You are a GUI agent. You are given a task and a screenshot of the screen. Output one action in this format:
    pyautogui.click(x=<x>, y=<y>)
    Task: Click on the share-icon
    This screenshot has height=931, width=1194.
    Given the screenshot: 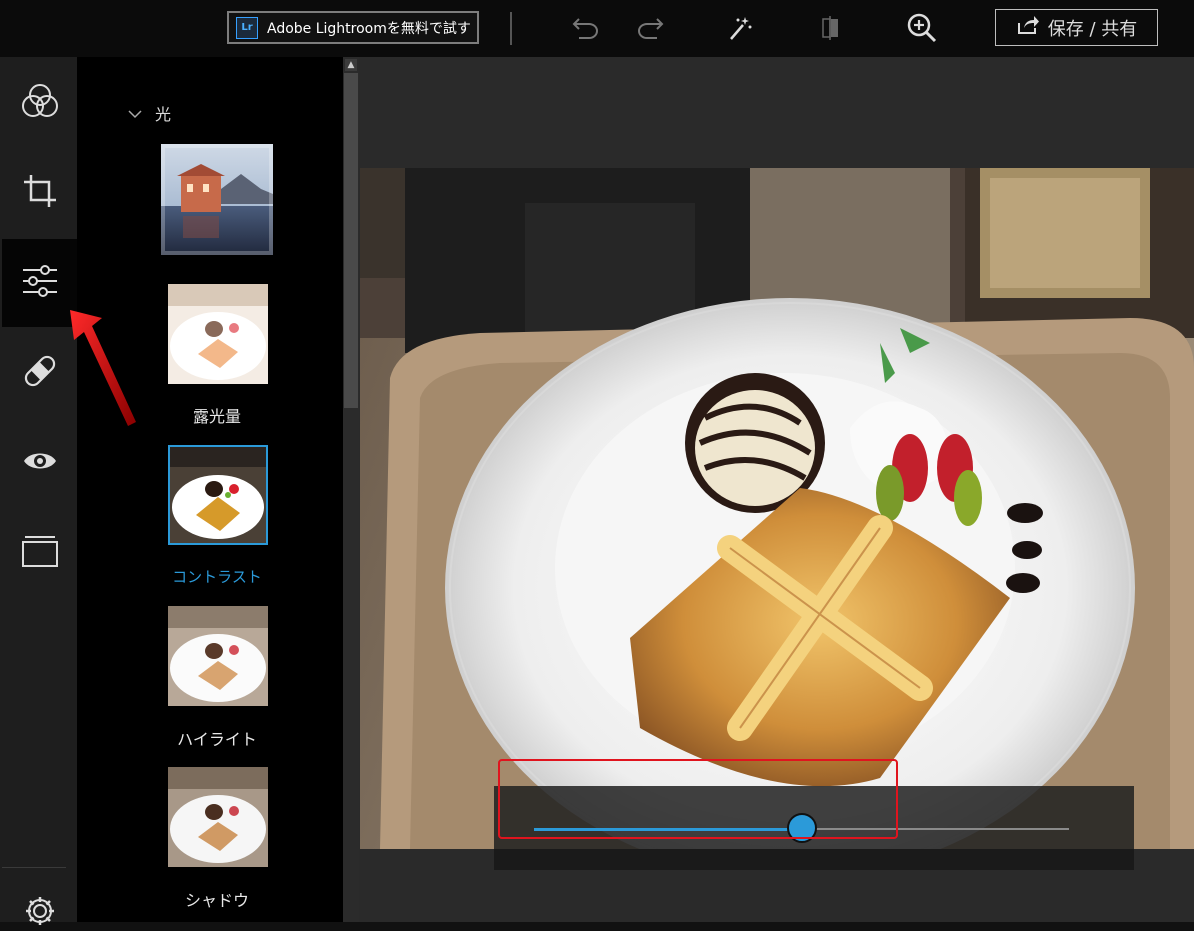 What is the action you would take?
    pyautogui.click(x=1028, y=27)
    